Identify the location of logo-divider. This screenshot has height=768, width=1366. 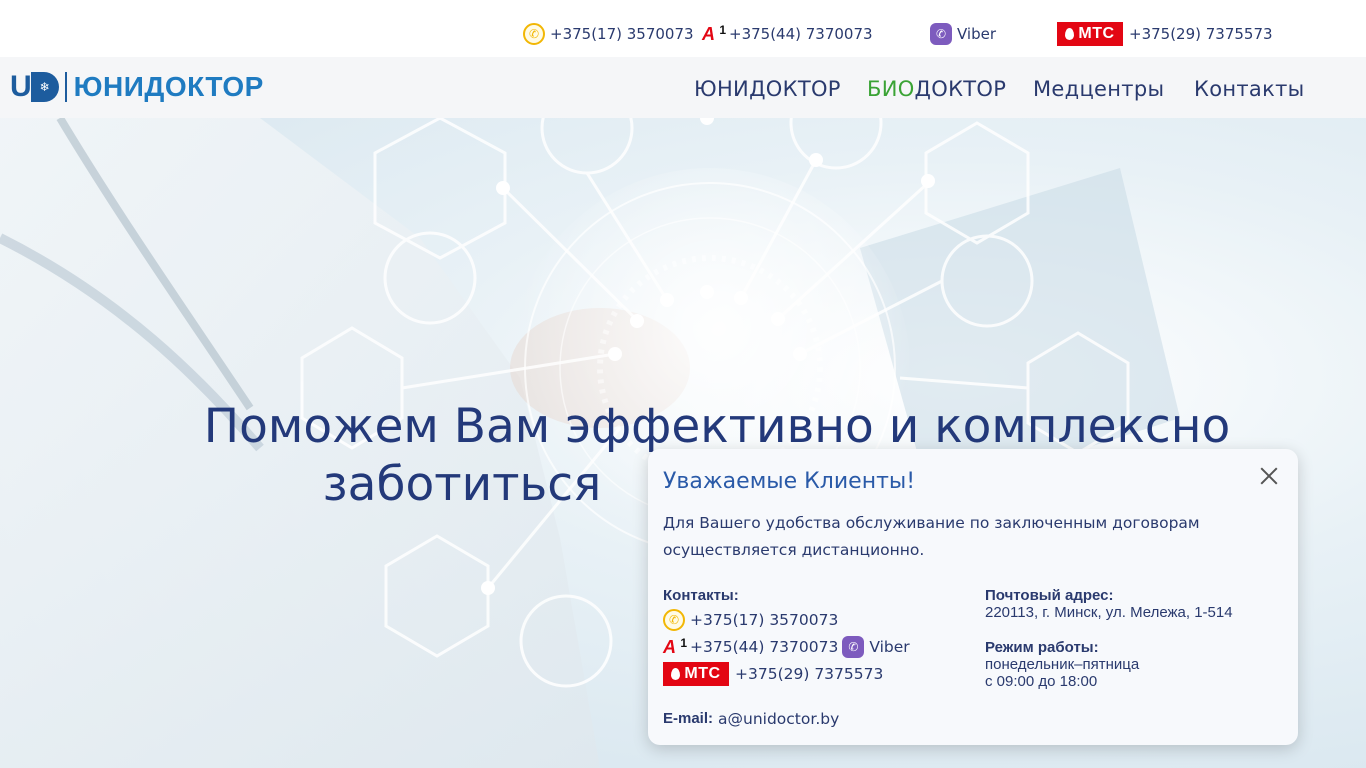
(65, 87).